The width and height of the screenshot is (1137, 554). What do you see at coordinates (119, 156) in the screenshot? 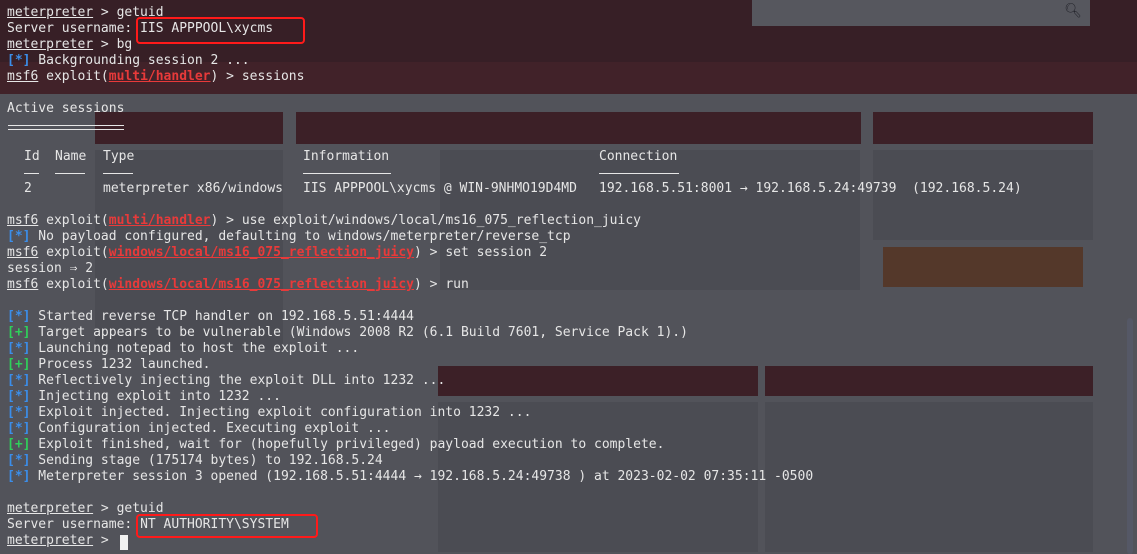
I see `table-header: Type` at bounding box center [119, 156].